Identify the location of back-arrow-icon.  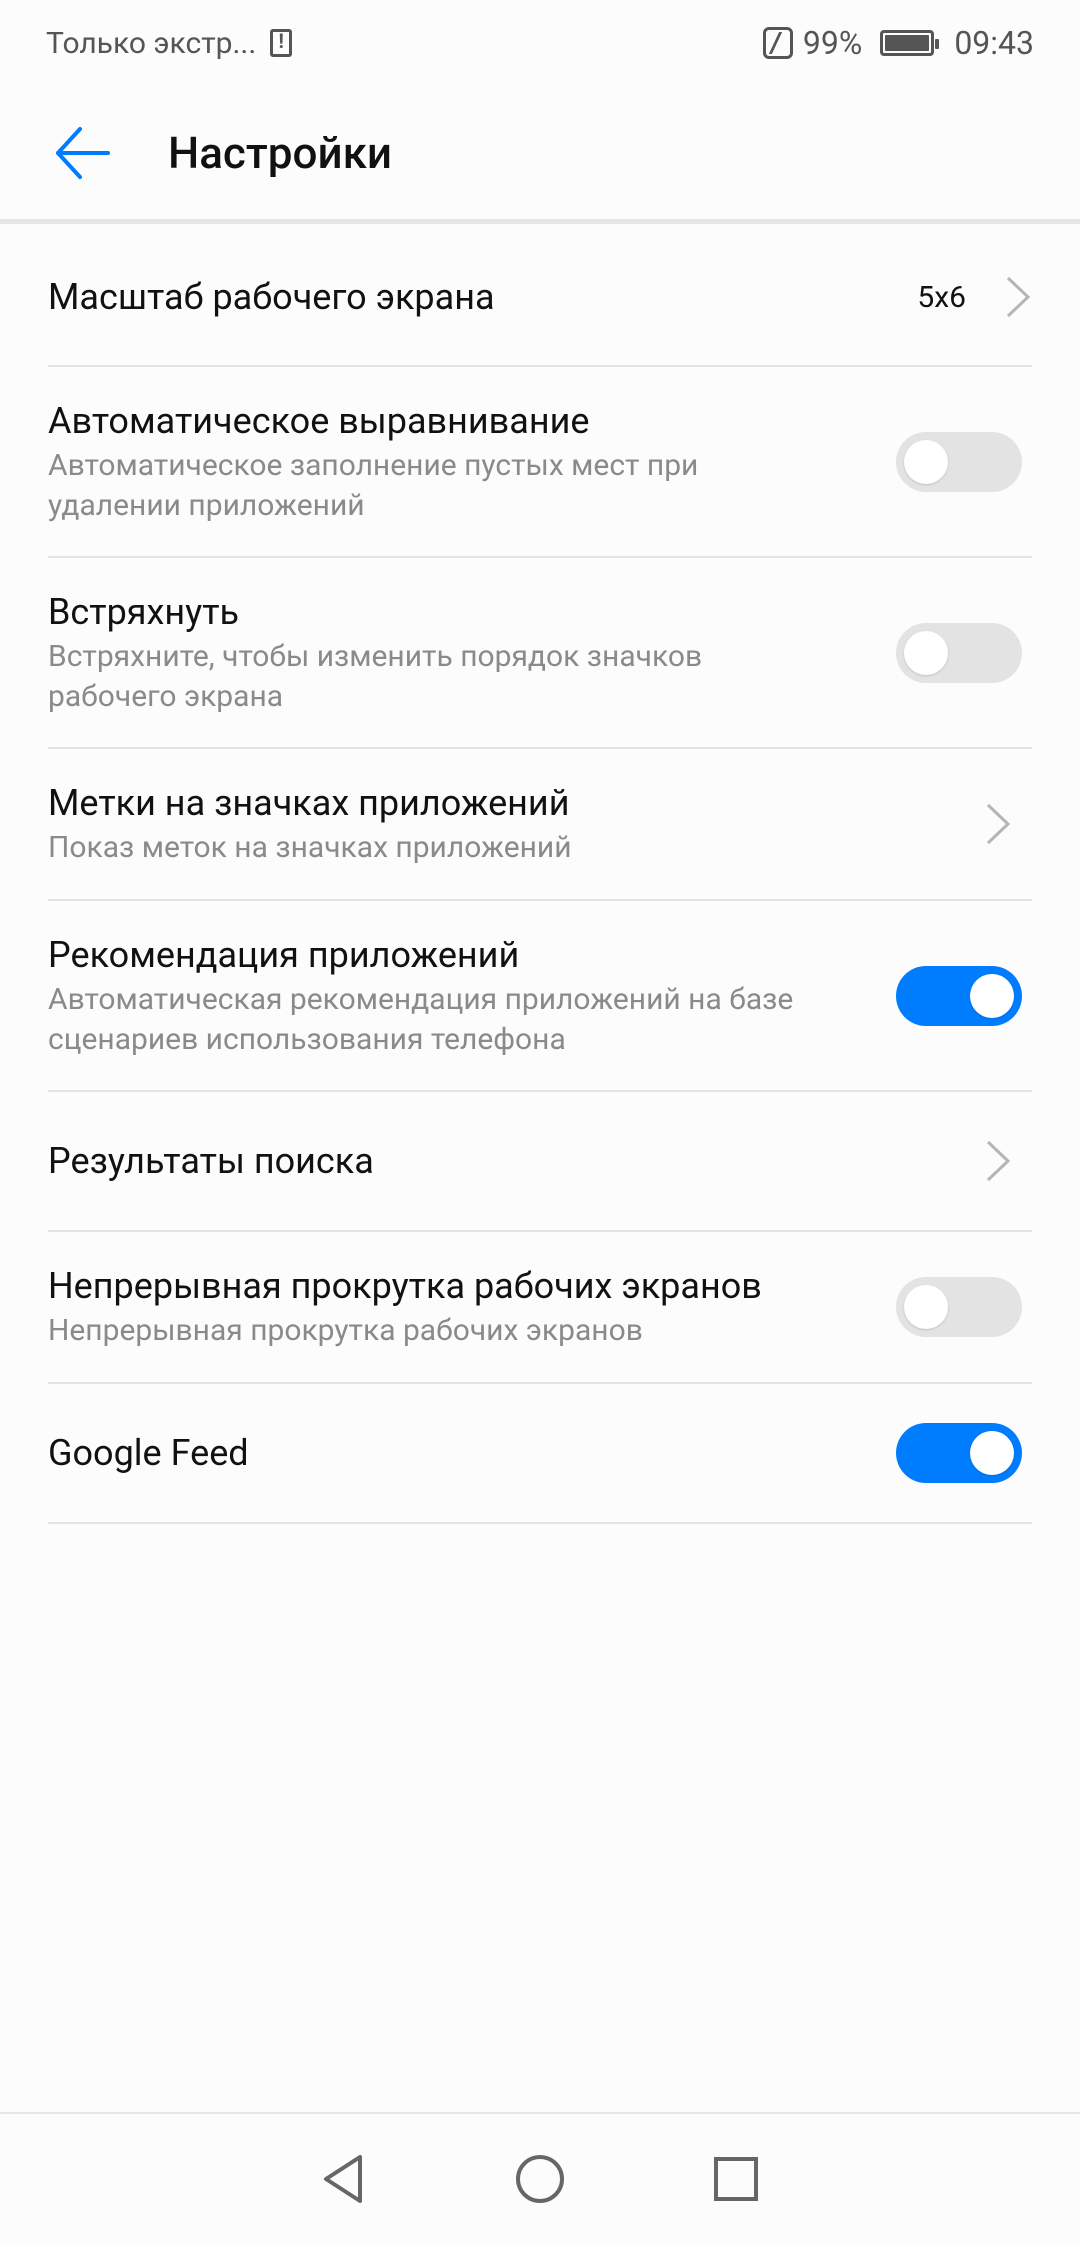
(82, 153).